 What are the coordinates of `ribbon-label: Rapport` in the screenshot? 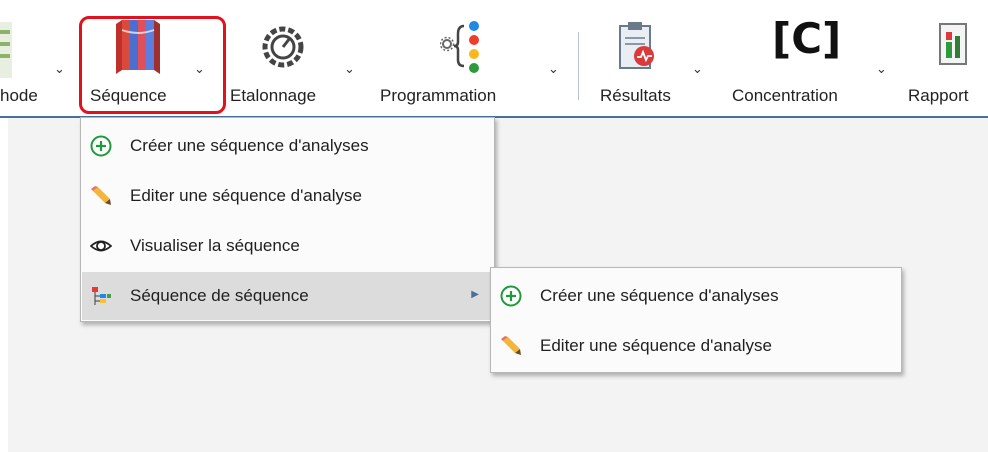 It's located at (938, 95).